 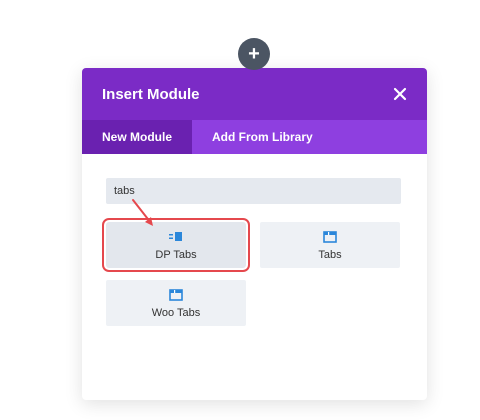 What do you see at coordinates (176, 237) in the screenshot?
I see `dp-tabs-icon` at bounding box center [176, 237].